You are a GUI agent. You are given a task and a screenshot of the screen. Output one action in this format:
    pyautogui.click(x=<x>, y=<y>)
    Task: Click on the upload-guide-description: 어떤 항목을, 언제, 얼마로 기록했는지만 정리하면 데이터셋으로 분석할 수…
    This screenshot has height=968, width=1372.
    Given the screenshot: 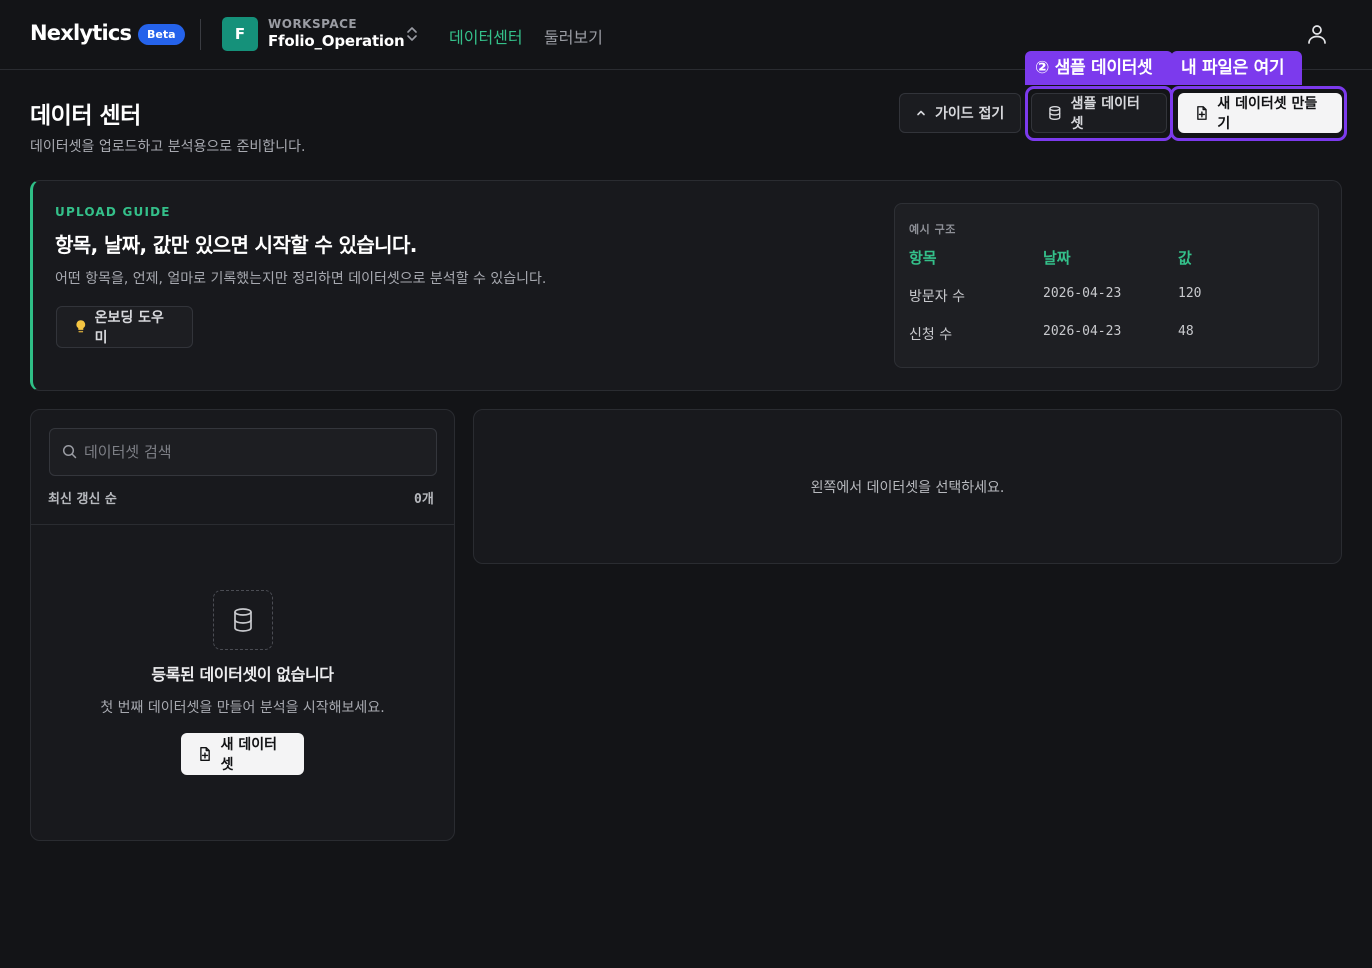 What is the action you would take?
    pyautogui.click(x=301, y=279)
    